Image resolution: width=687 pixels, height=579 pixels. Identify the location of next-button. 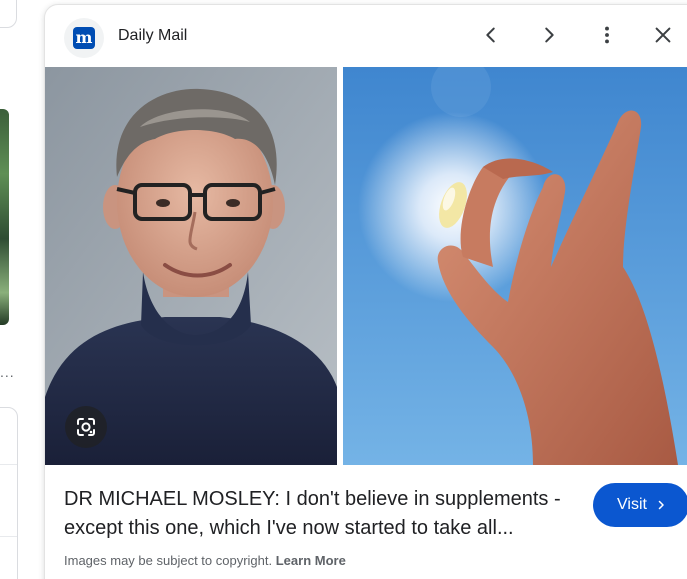
(549, 35).